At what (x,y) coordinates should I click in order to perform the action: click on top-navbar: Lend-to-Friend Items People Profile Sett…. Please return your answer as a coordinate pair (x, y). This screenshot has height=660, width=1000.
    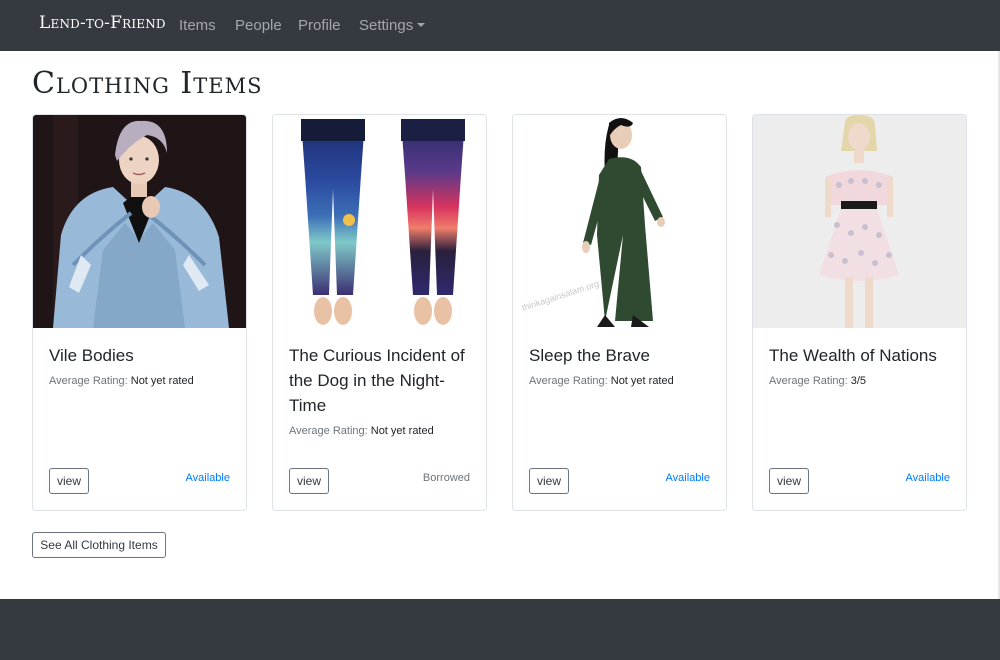
    Looking at the image, I should click on (500, 25).